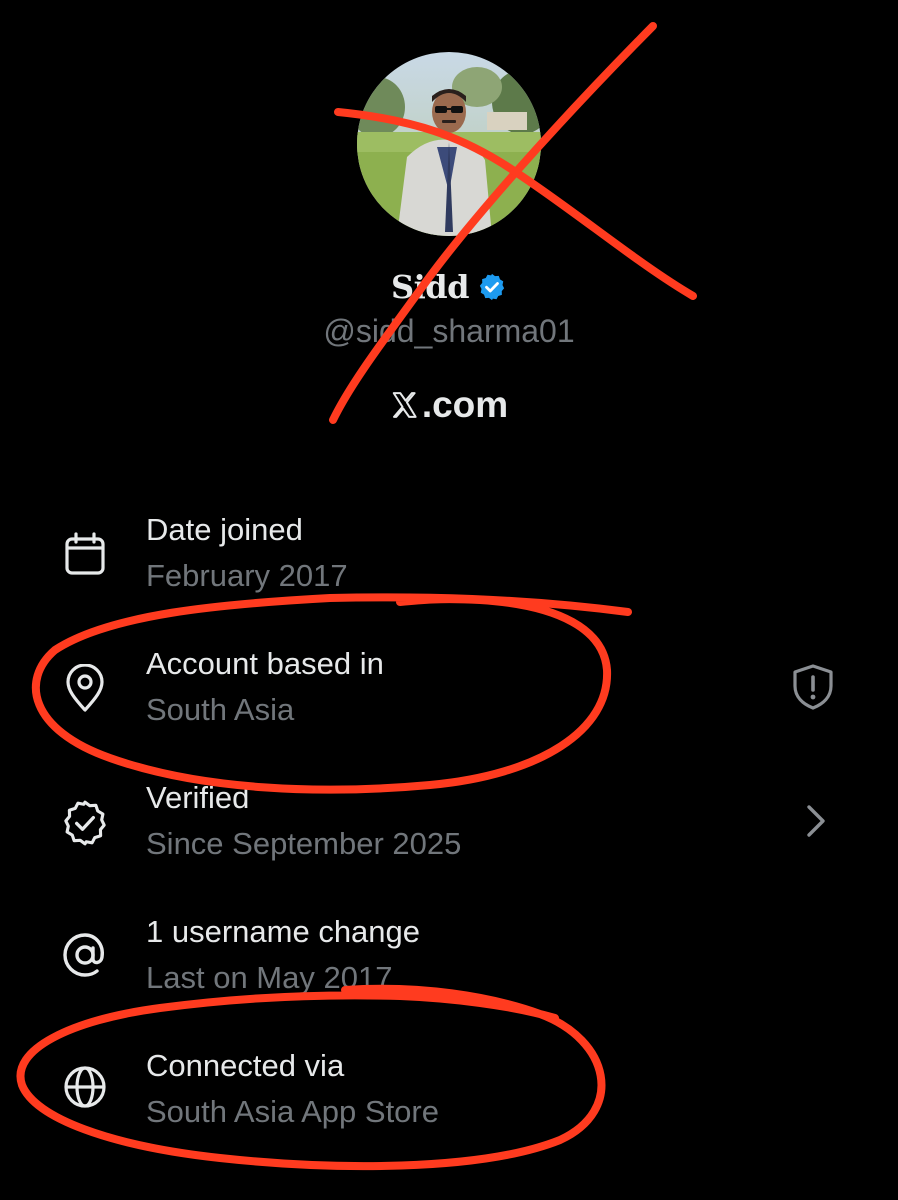 This screenshot has height=1200, width=898. I want to click on x-logo-icon, so click(405, 405).